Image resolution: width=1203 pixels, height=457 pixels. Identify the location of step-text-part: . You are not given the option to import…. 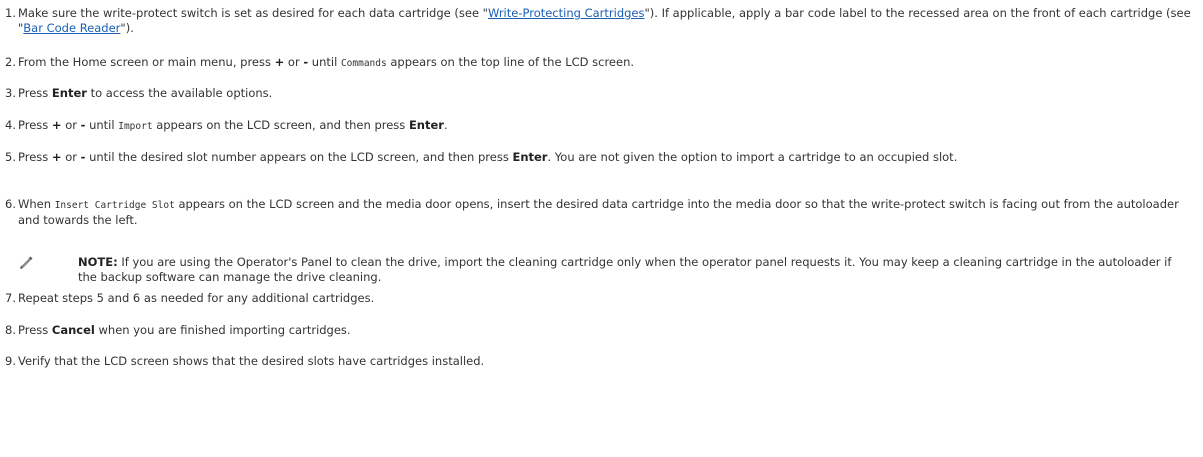
(752, 157).